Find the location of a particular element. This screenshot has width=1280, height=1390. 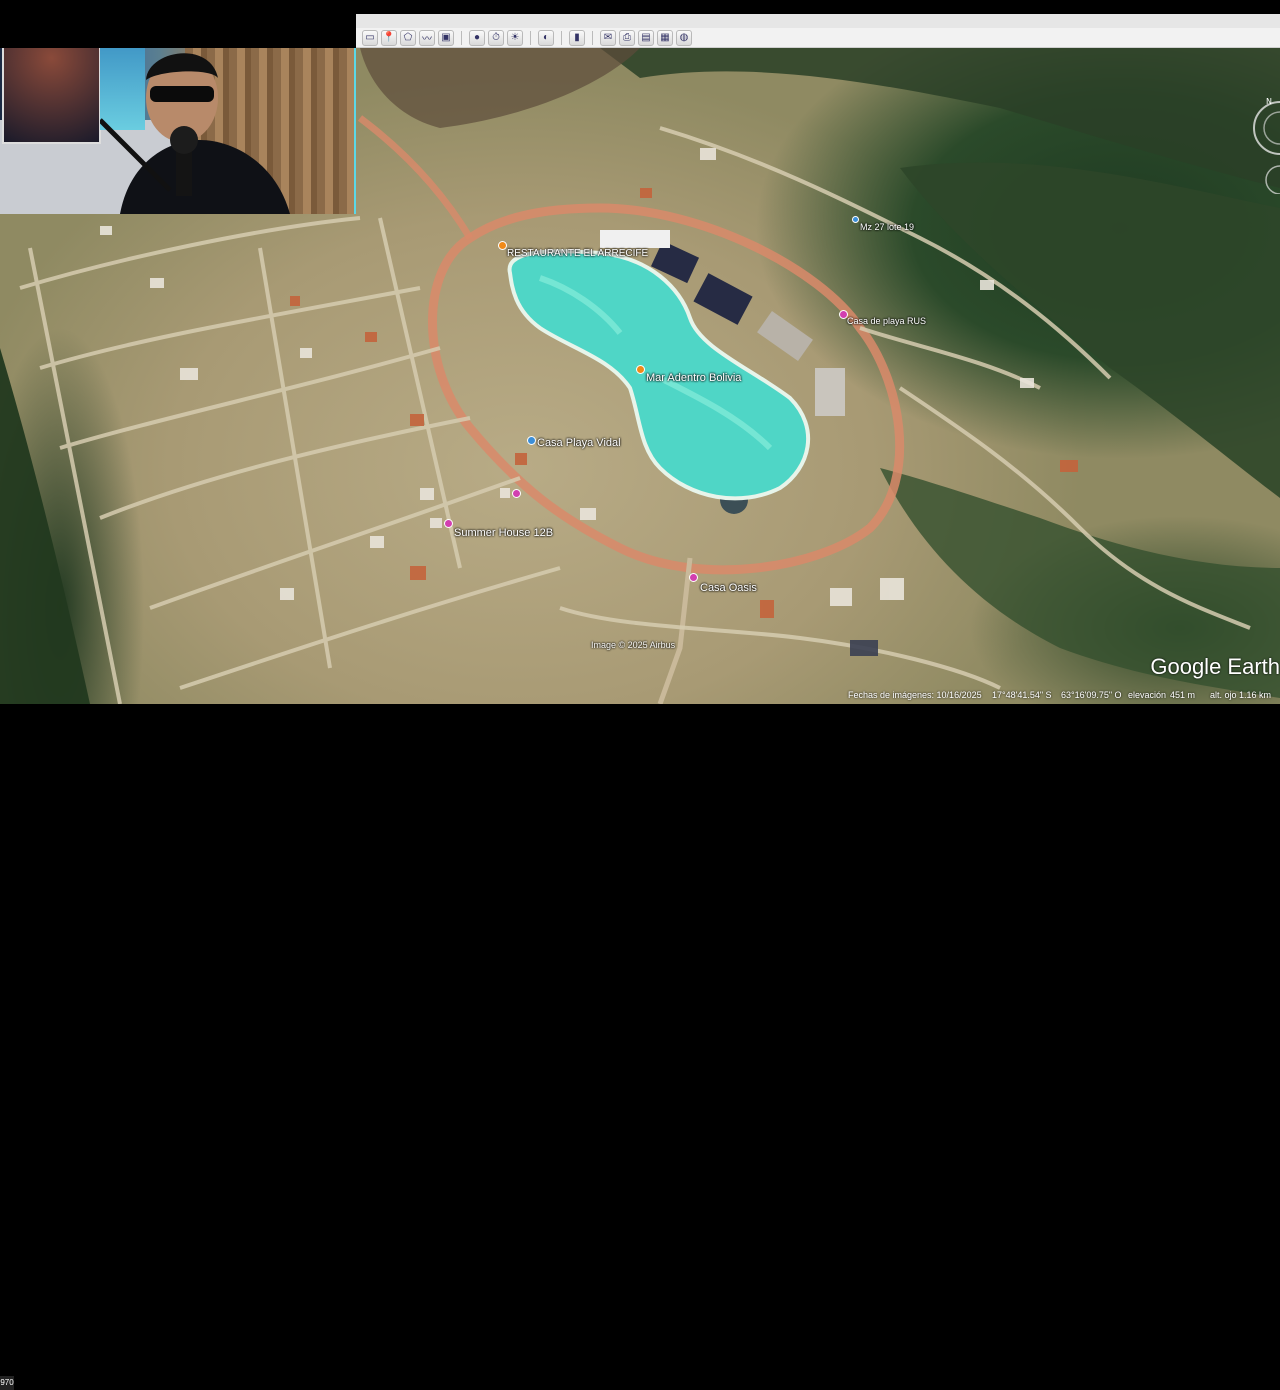

elevation-label: elevación is located at coordinates (1147, 695).